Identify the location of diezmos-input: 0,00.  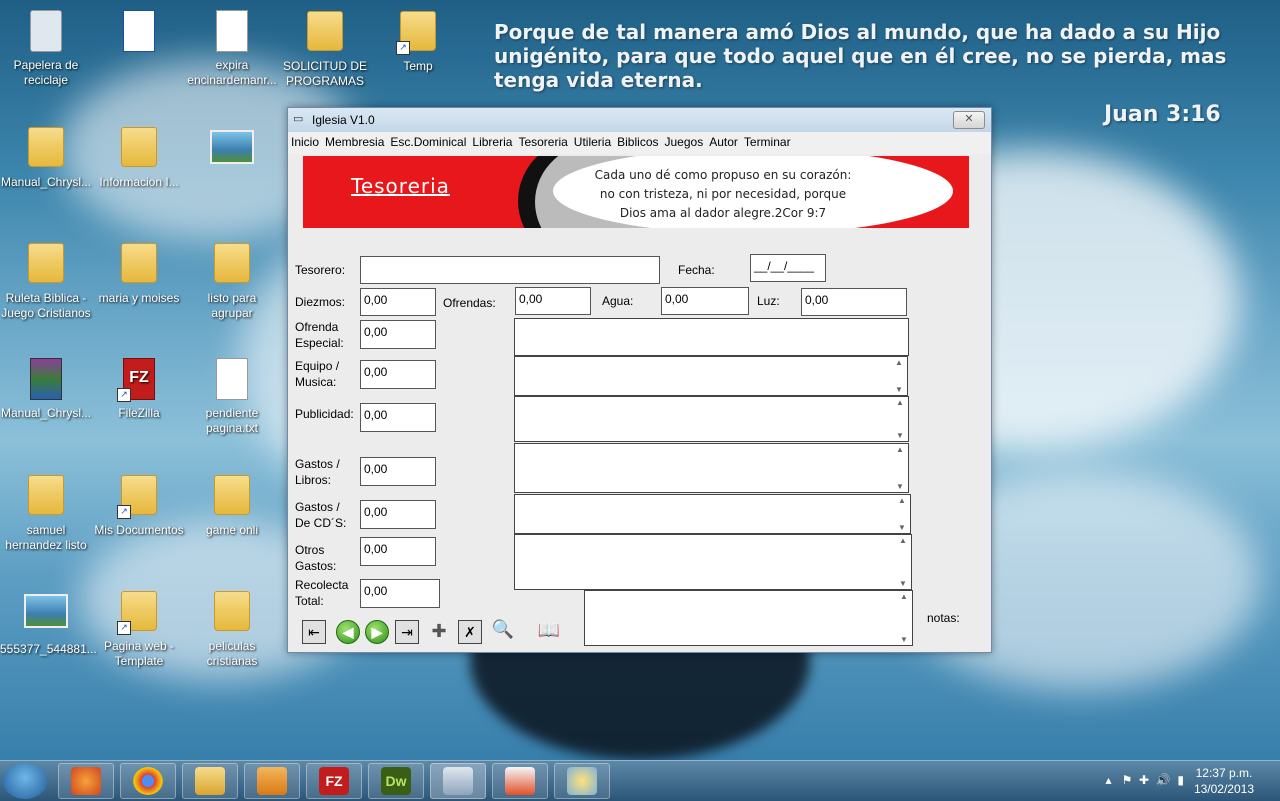
(398, 302).